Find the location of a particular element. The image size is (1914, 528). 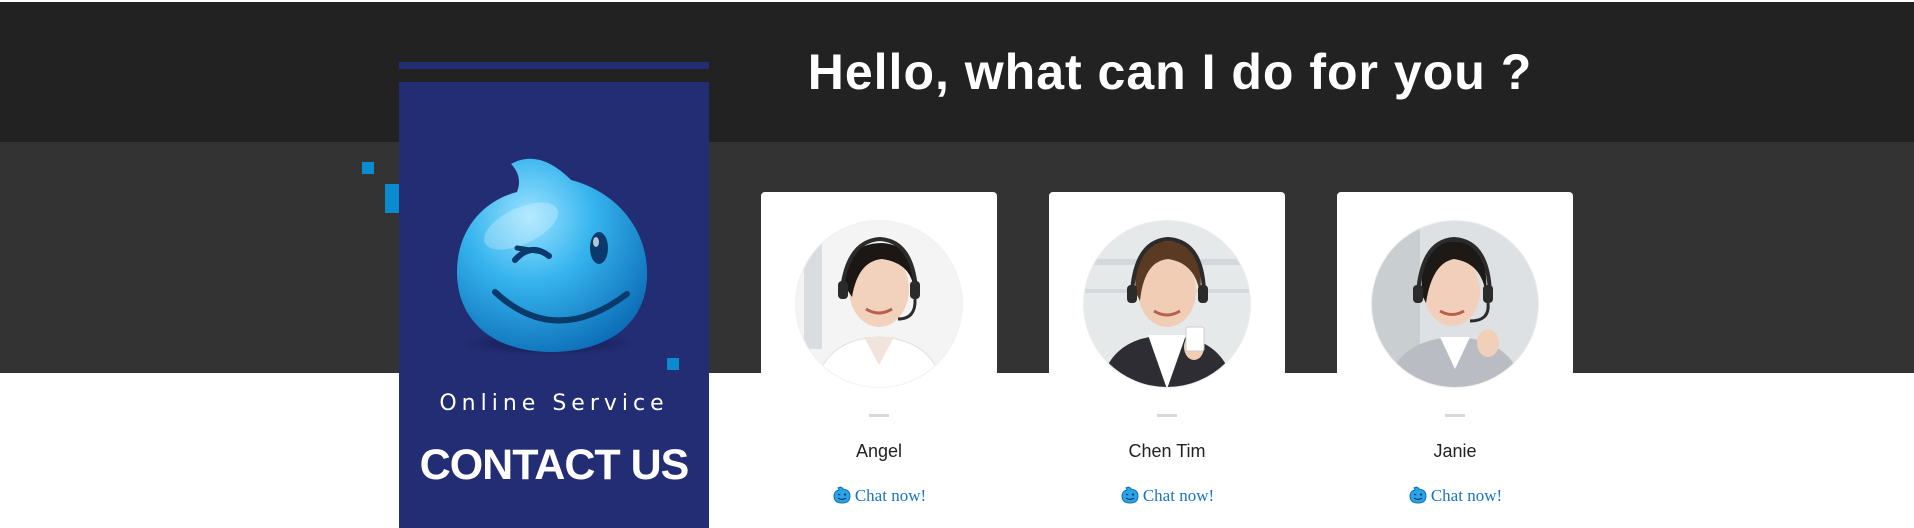

agent-card: Chen Tim Chat now! is located at coordinates (1167, 360).